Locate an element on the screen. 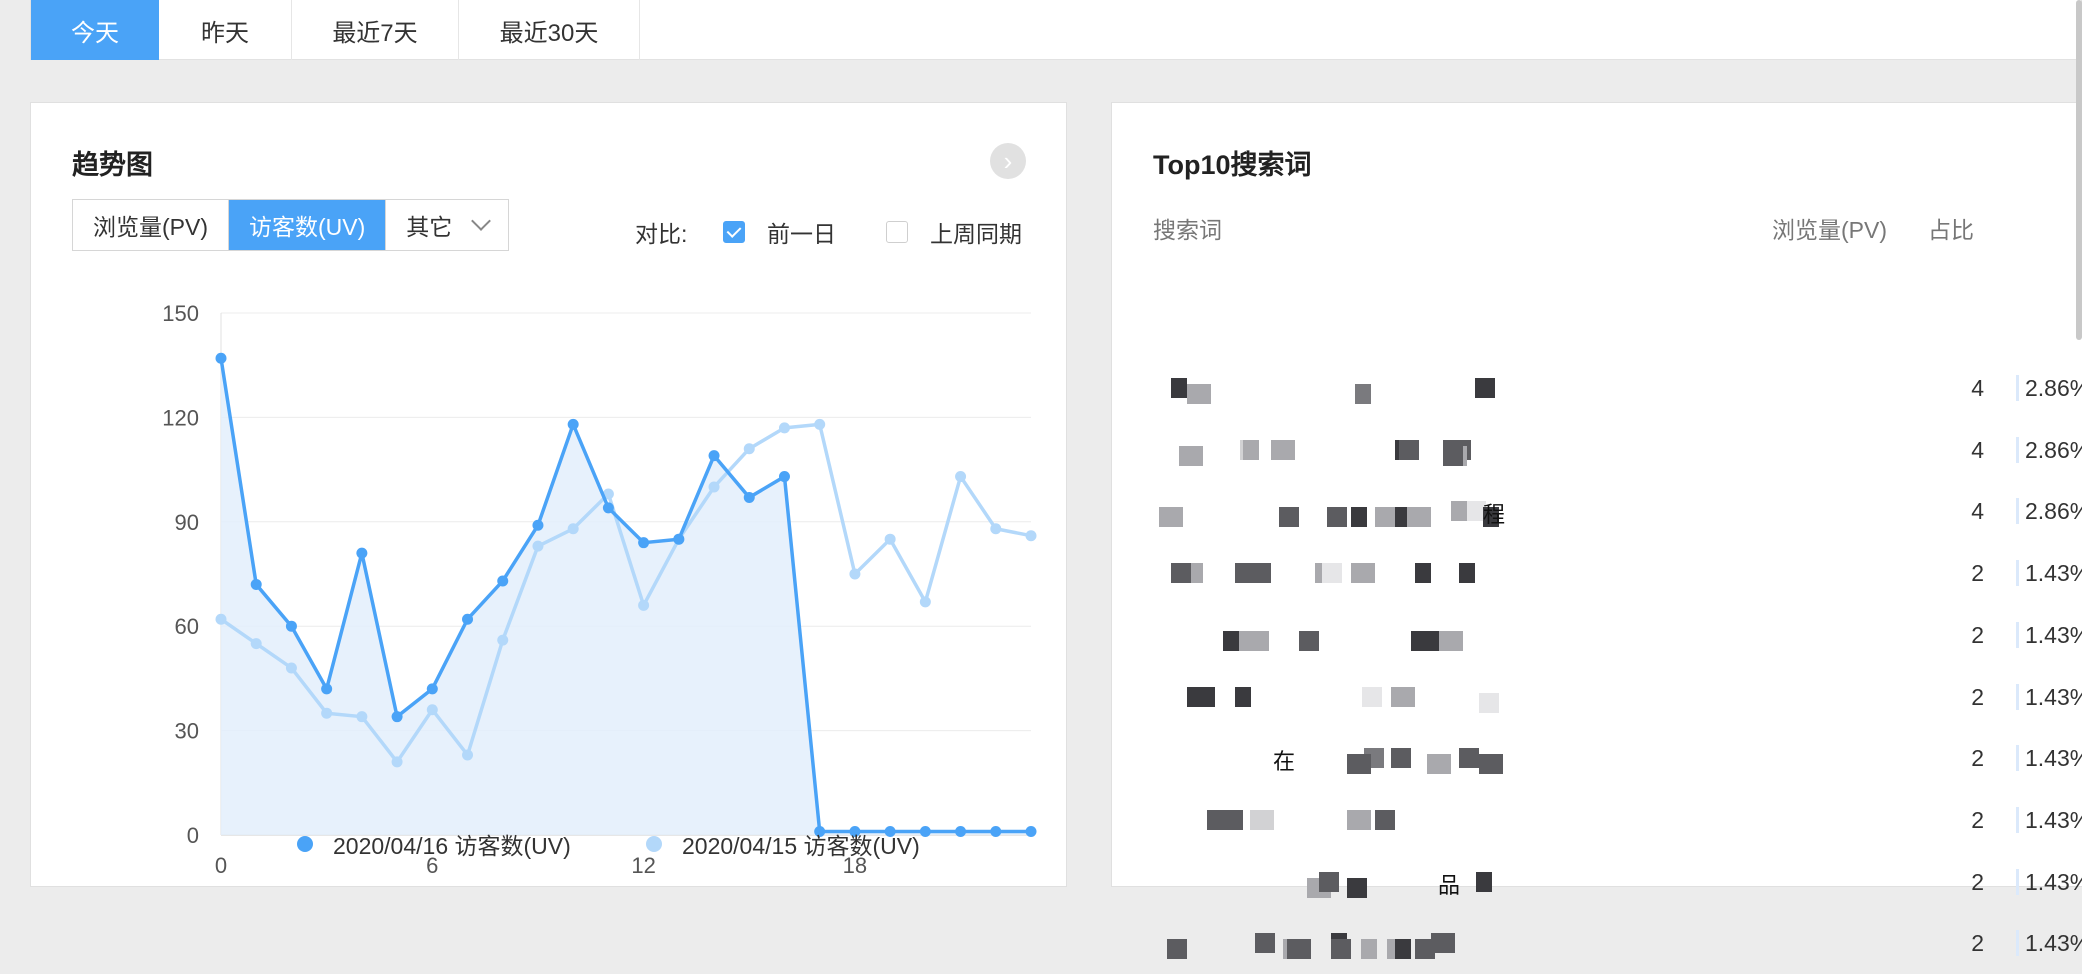  legend-item-today: 2020/04/16 访客数(UV) is located at coordinates (434, 844).